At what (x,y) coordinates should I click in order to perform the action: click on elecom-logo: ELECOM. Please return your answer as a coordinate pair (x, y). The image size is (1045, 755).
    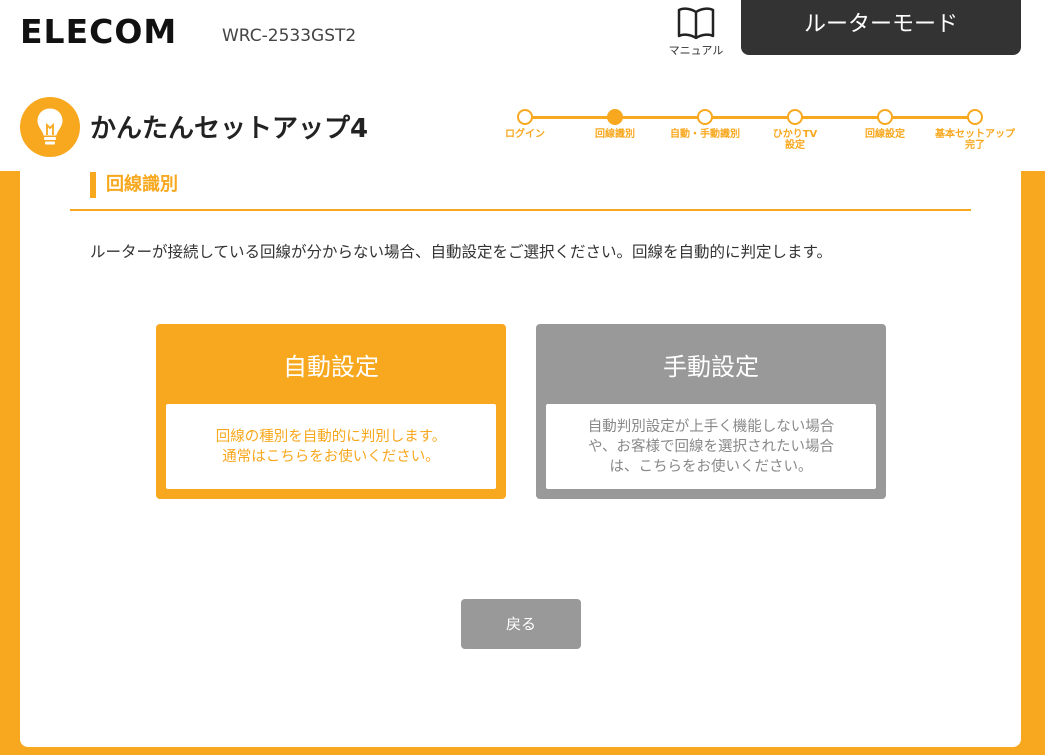
    Looking at the image, I should click on (99, 31).